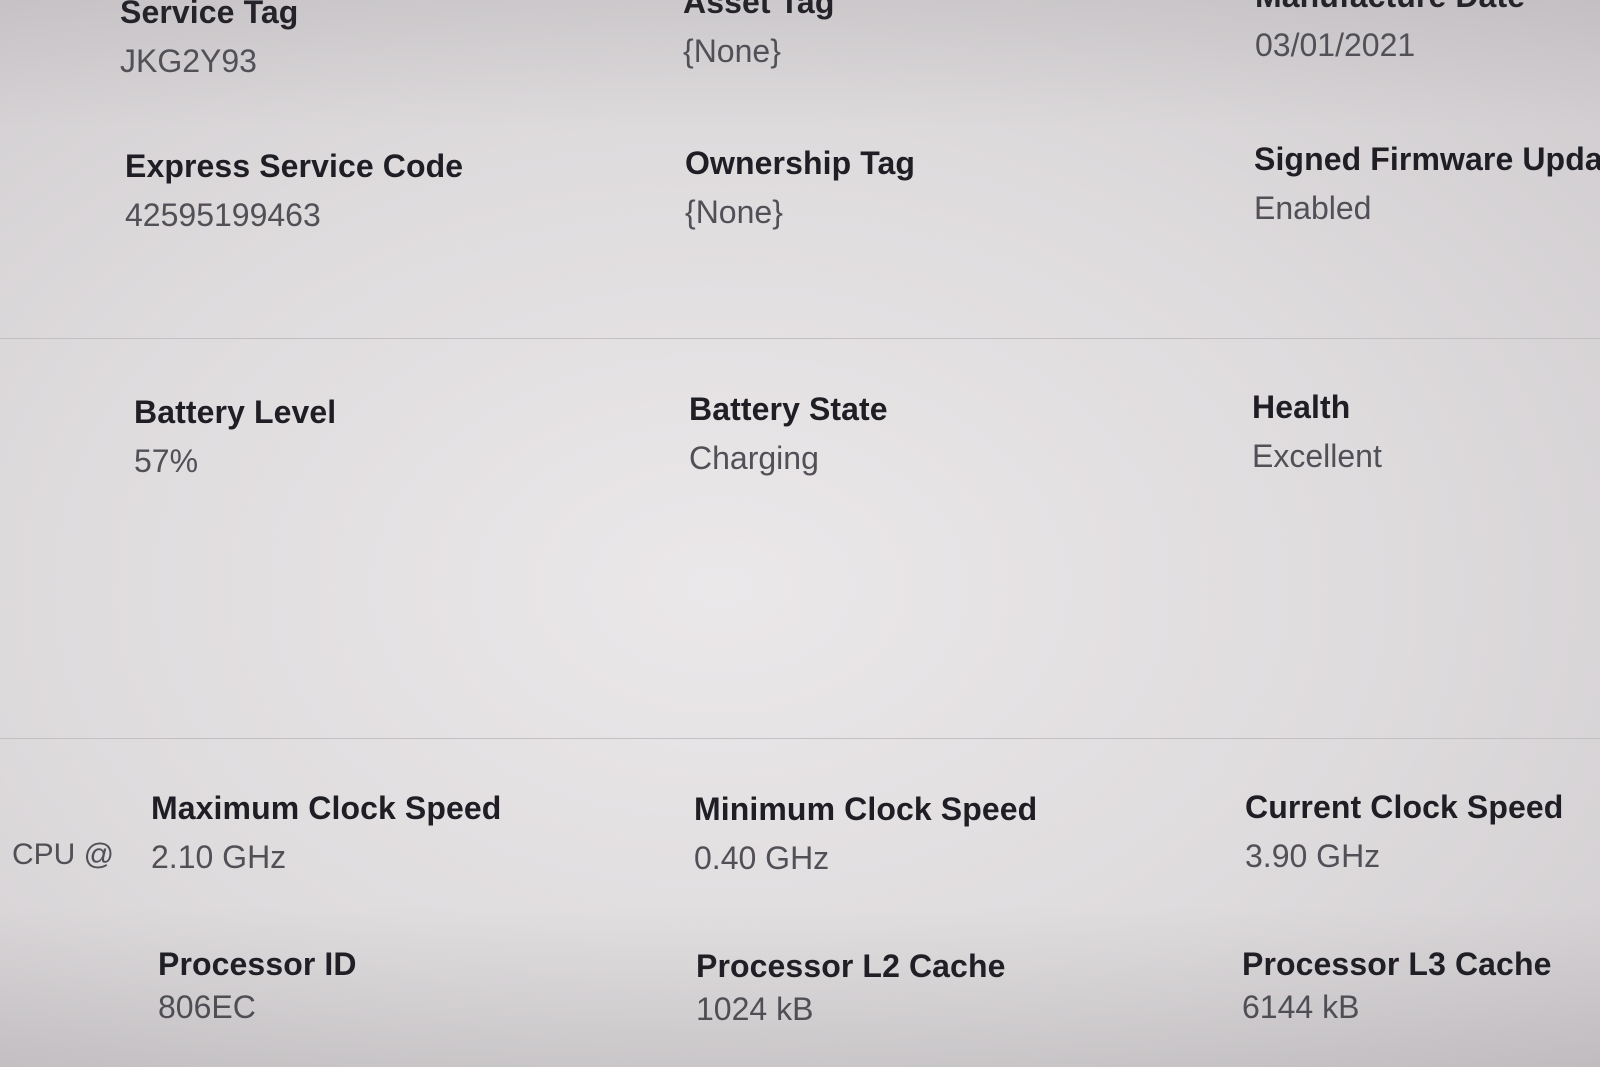  What do you see at coordinates (759, 10) in the screenshot?
I see `asset-tag-label: Asset Tag` at bounding box center [759, 10].